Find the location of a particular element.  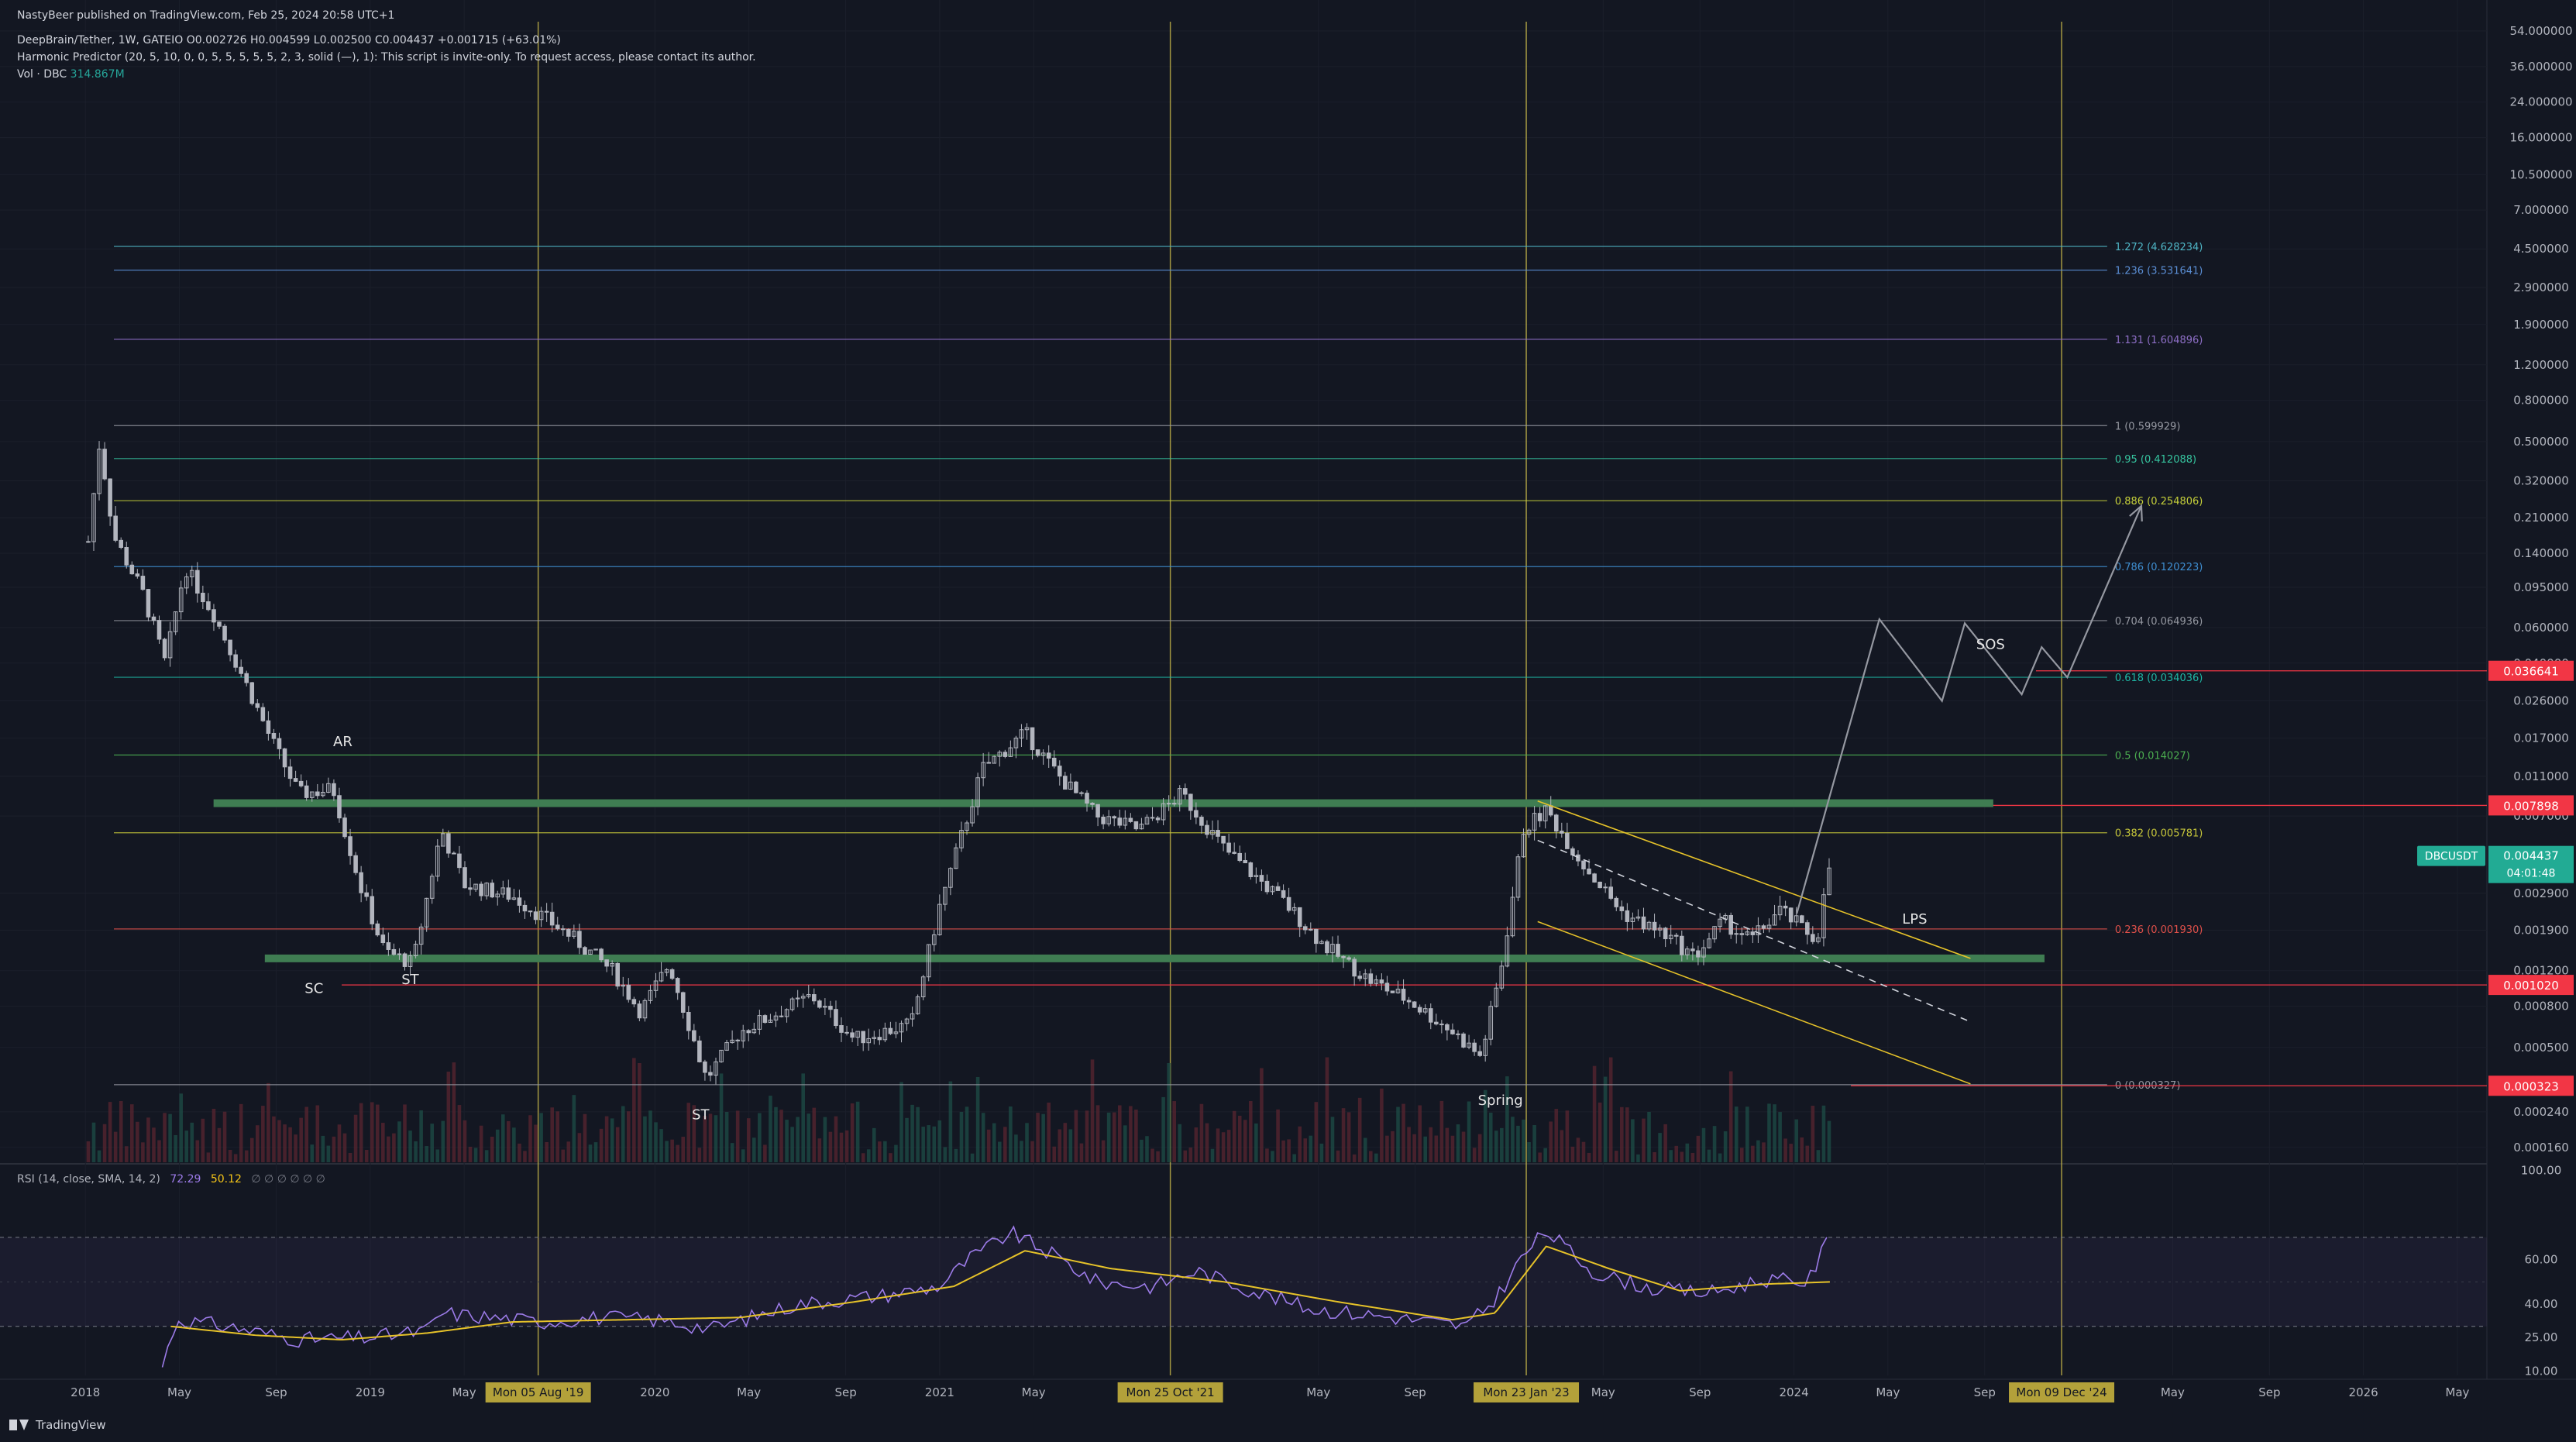

wyckoff-label: ST is located at coordinates (701, 1115).